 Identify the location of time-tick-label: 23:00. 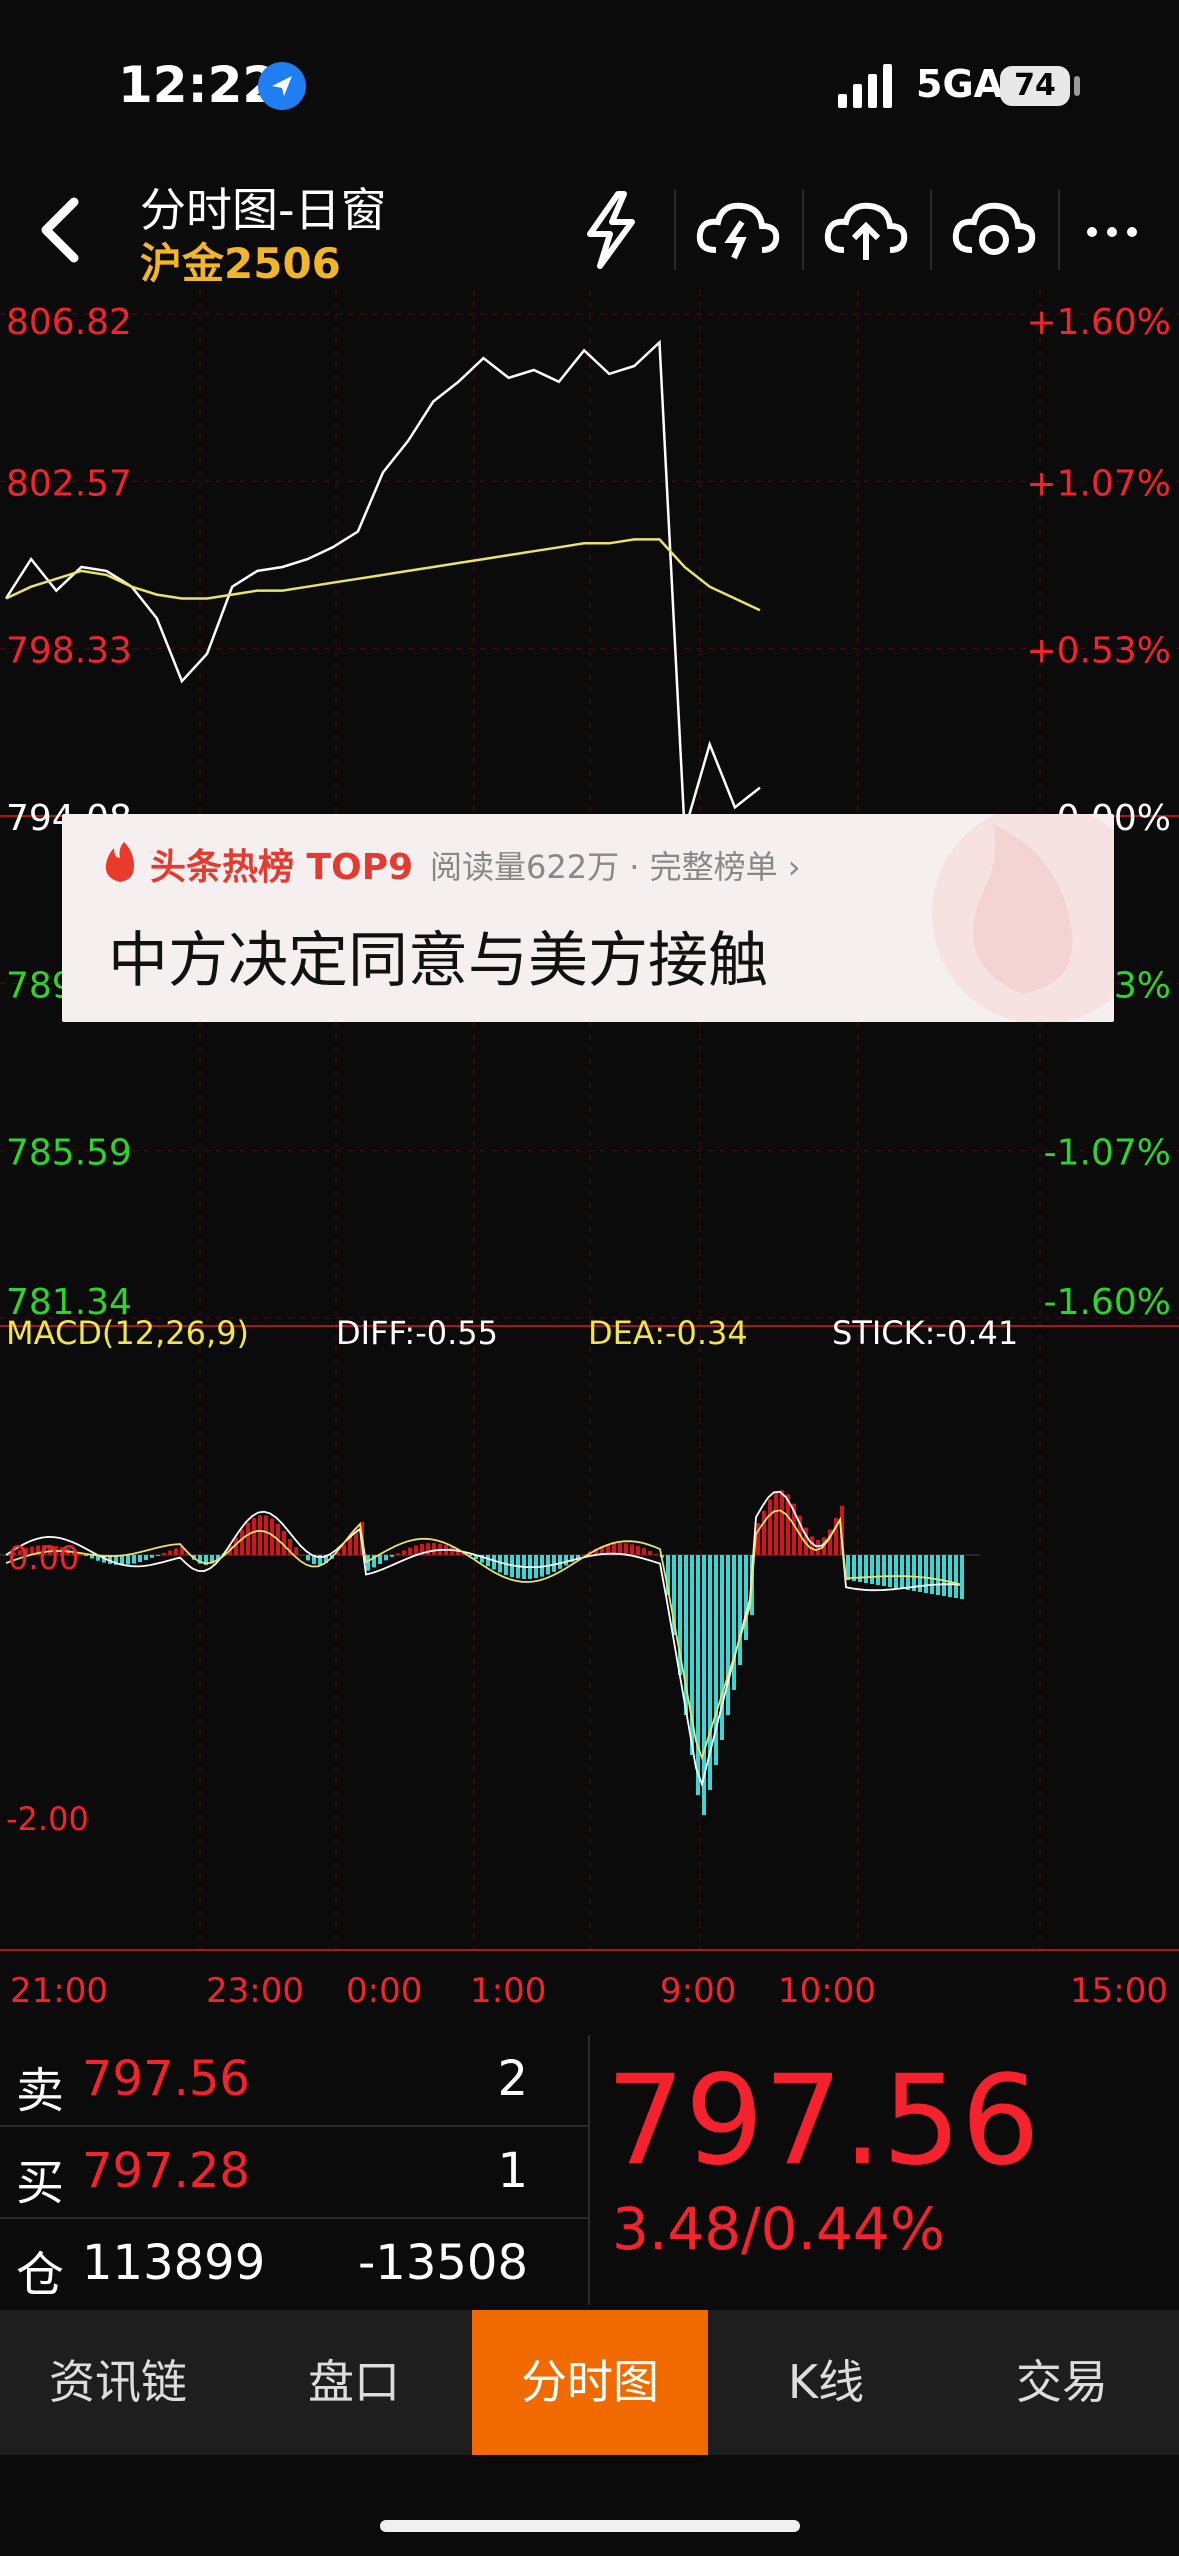
(255, 1991).